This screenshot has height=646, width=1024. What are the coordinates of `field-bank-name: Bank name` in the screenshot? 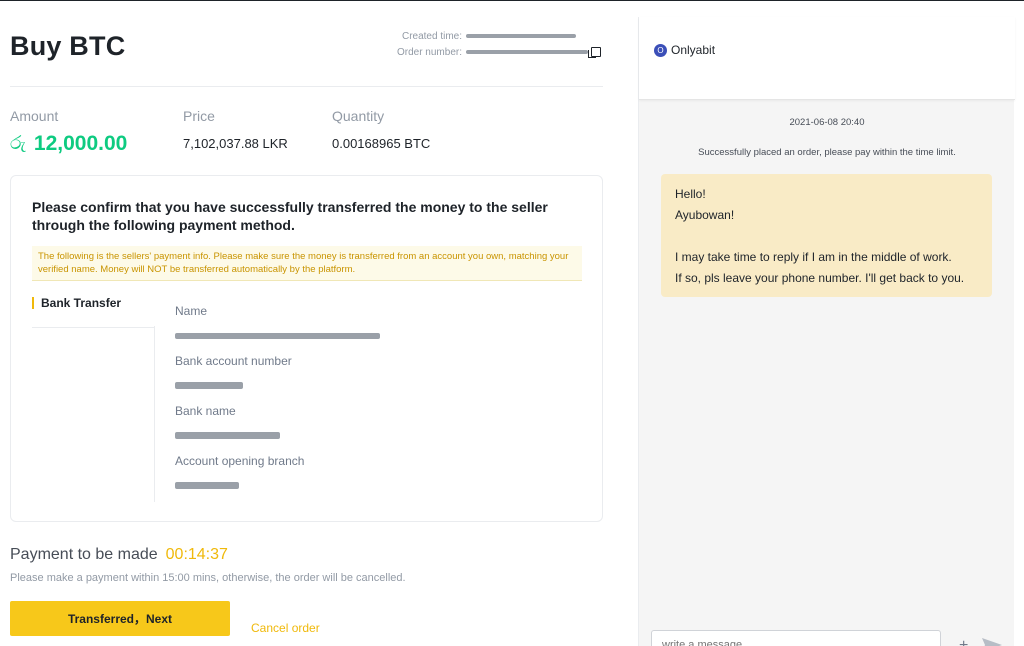 It's located at (277, 429).